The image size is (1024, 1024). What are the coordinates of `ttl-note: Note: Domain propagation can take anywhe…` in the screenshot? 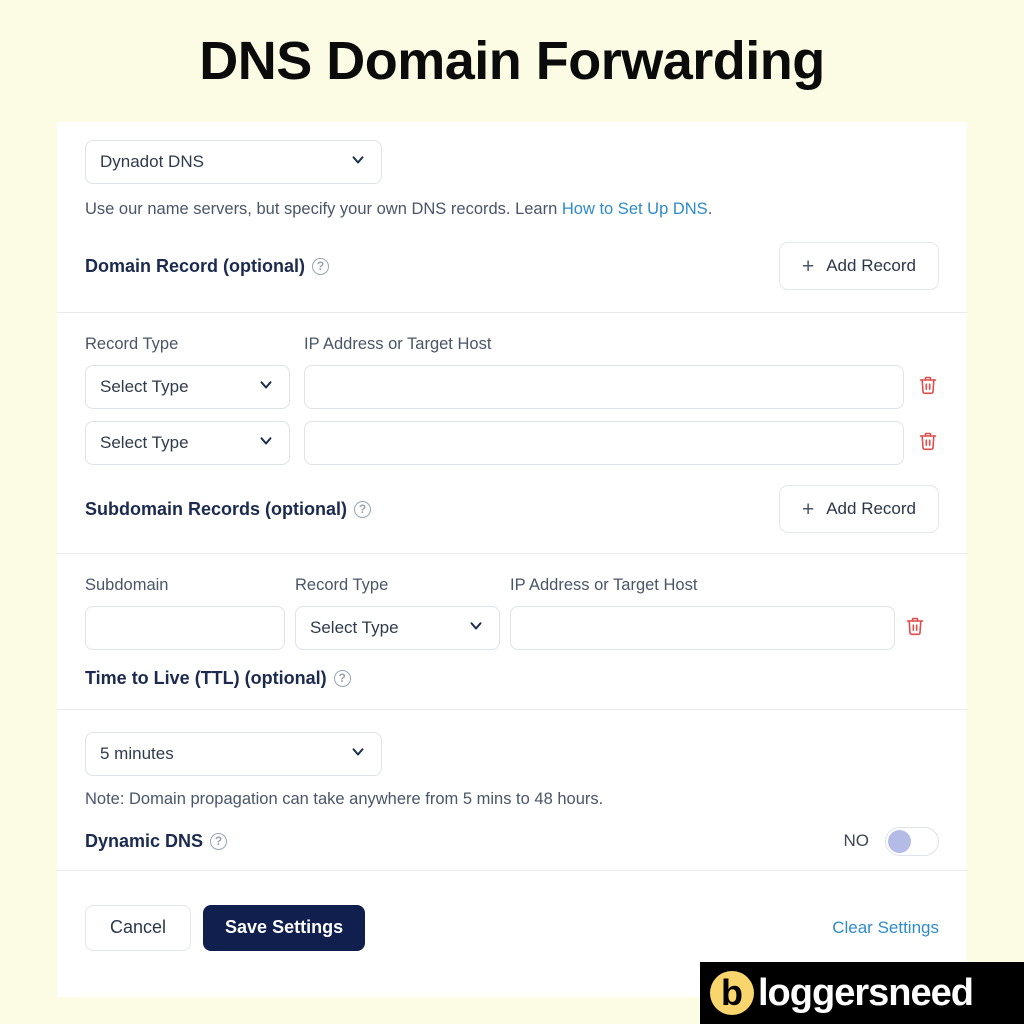 It's located at (344, 799).